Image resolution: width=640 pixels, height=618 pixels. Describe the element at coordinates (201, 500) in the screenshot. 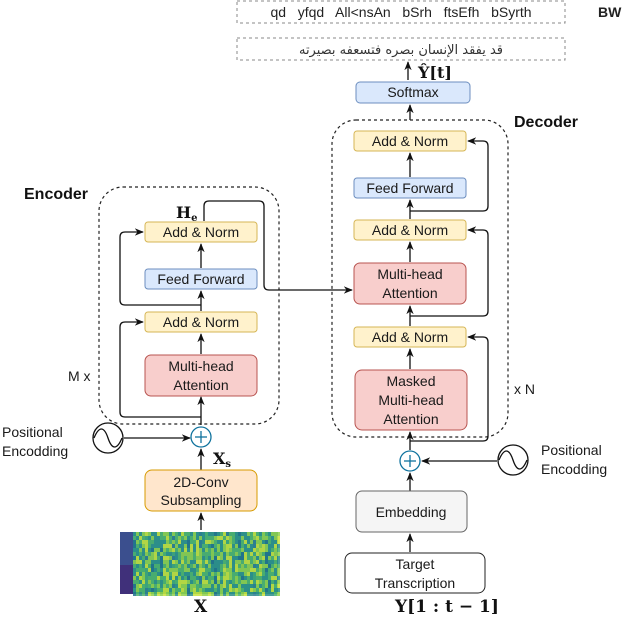

I see `svg-text: Subsampling` at that location.